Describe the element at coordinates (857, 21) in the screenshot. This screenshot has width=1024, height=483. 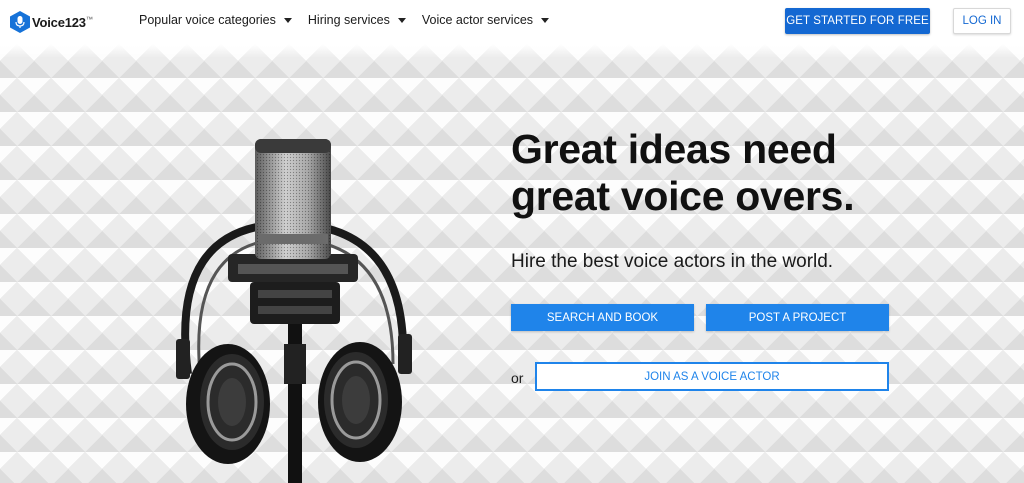
I see `get-started-button: GET STARTED FOR FREE` at that location.